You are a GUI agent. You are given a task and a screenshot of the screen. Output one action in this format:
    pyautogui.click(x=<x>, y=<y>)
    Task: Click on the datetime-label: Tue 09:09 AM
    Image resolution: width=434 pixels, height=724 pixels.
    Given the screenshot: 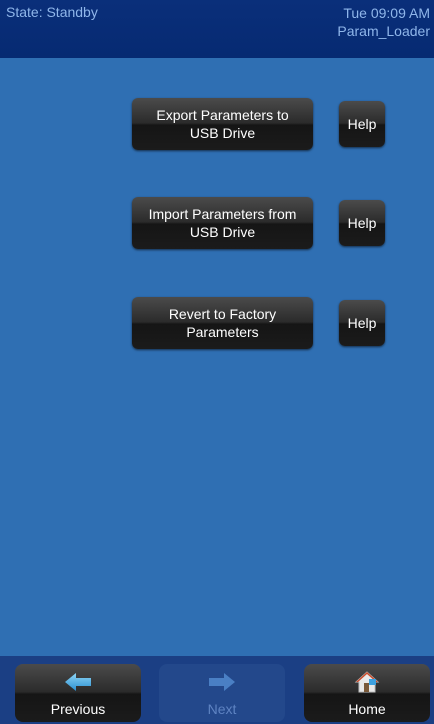 What is the action you would take?
    pyautogui.click(x=386, y=13)
    